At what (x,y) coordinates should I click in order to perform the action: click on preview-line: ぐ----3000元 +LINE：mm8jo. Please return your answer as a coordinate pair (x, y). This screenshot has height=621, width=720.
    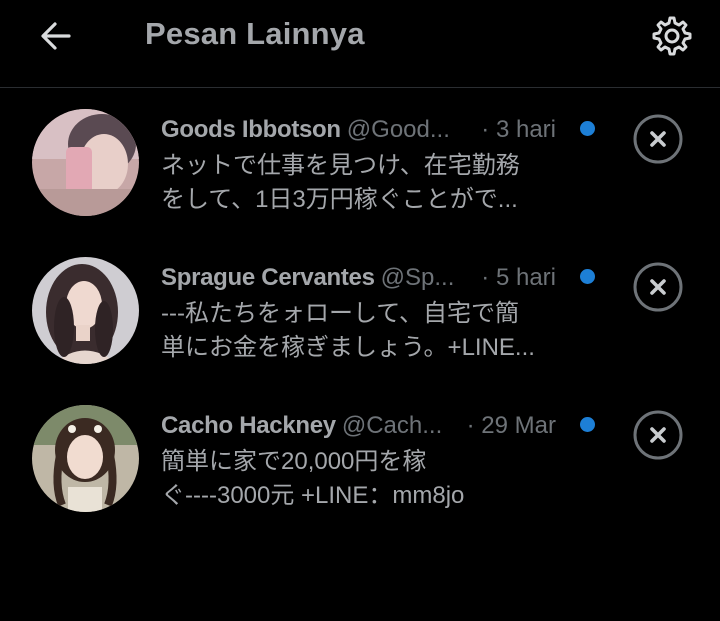
    Looking at the image, I should click on (313, 495).